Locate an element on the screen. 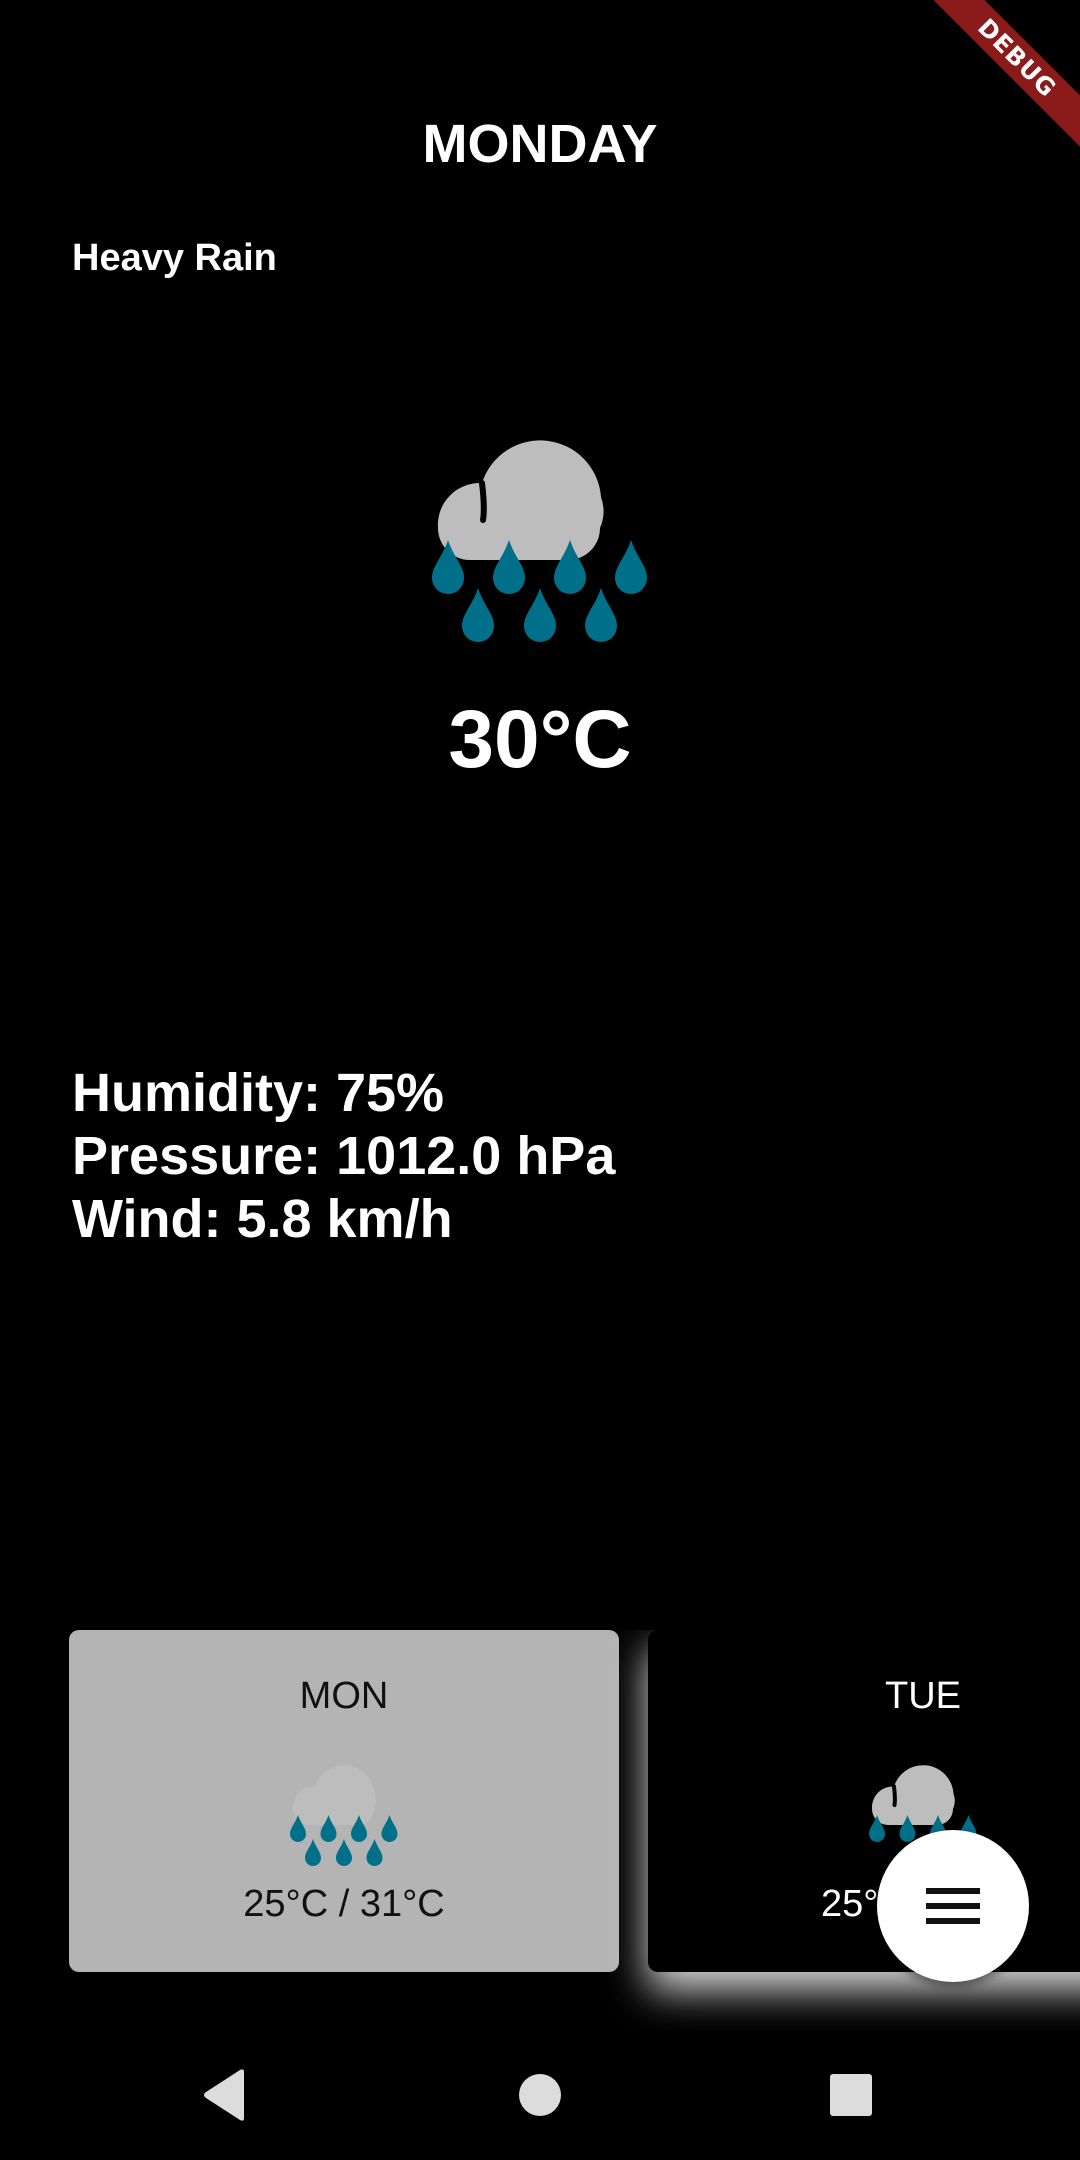 This screenshot has height=2160, width=1080. forecast-day-label: TUE is located at coordinates (923, 1696).